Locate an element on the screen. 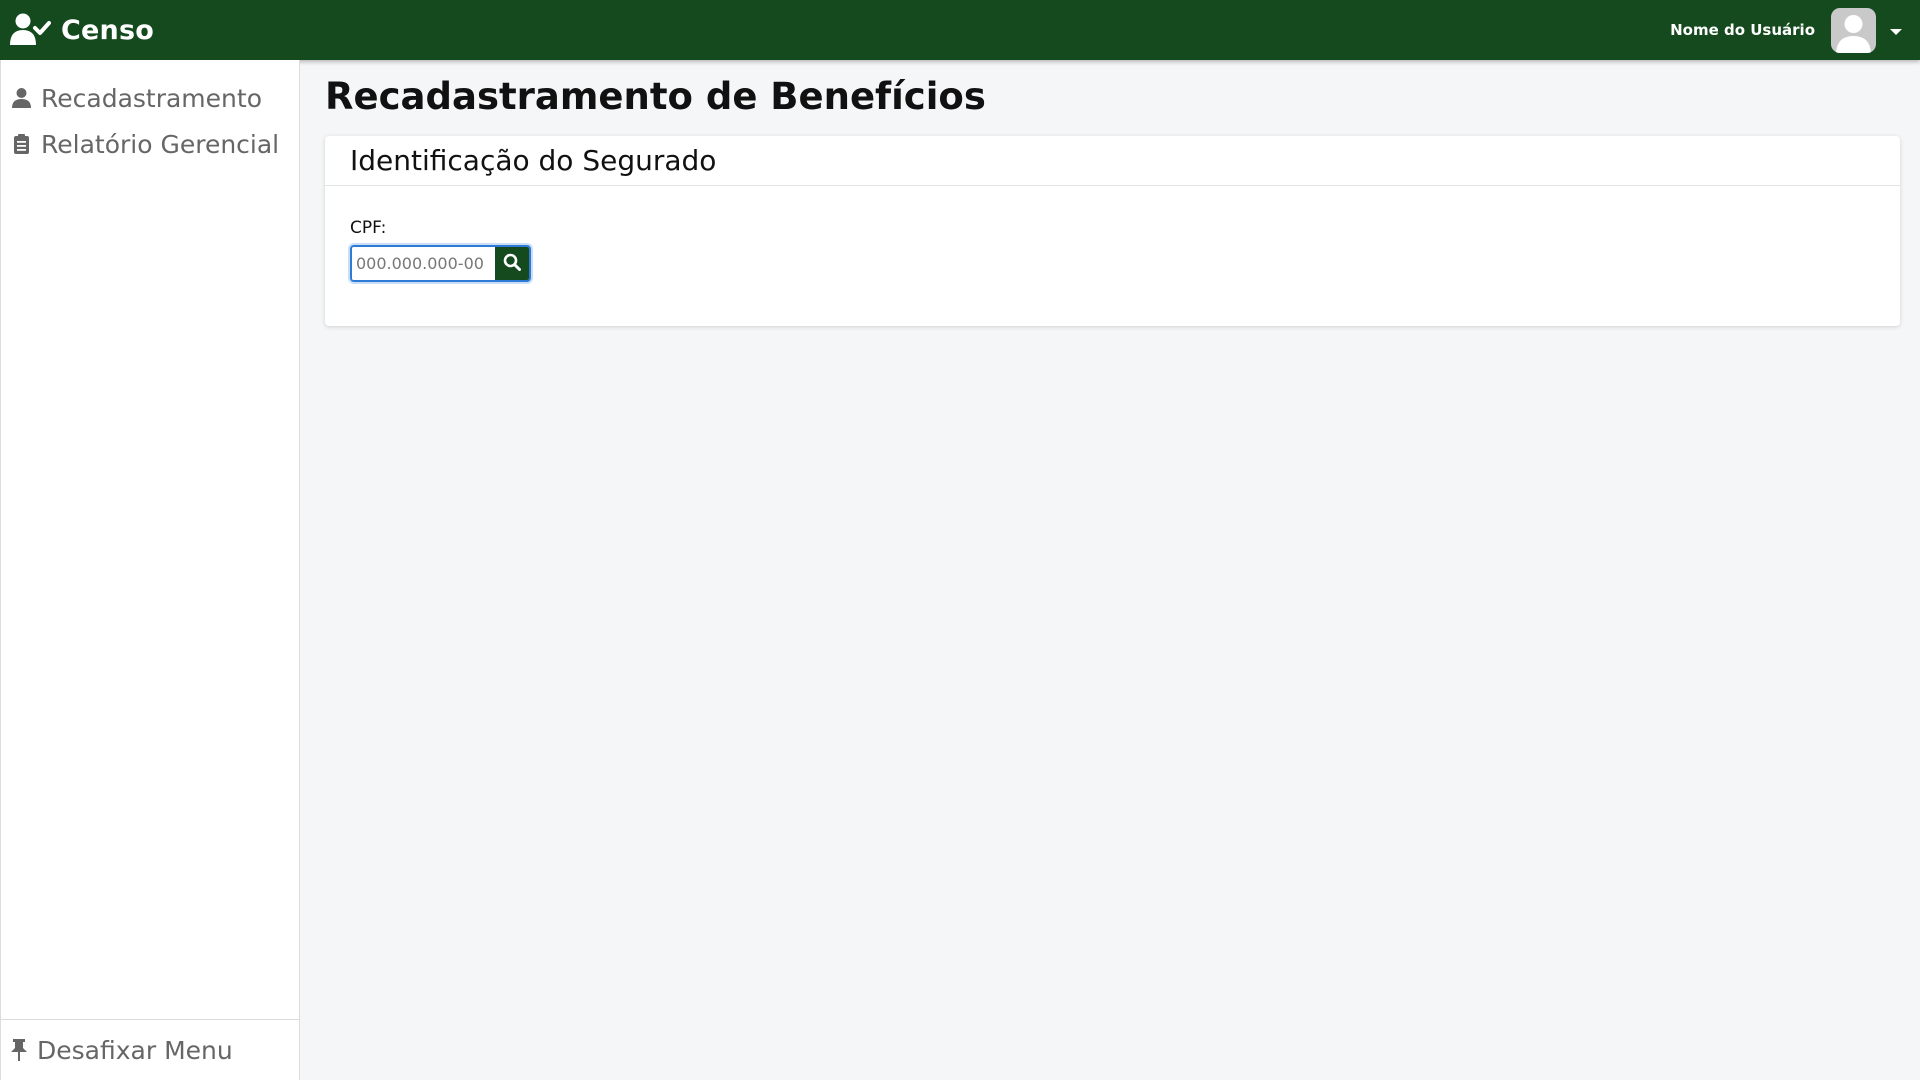 Image resolution: width=1920 pixels, height=1080 pixels. search-button is located at coordinates (512, 263).